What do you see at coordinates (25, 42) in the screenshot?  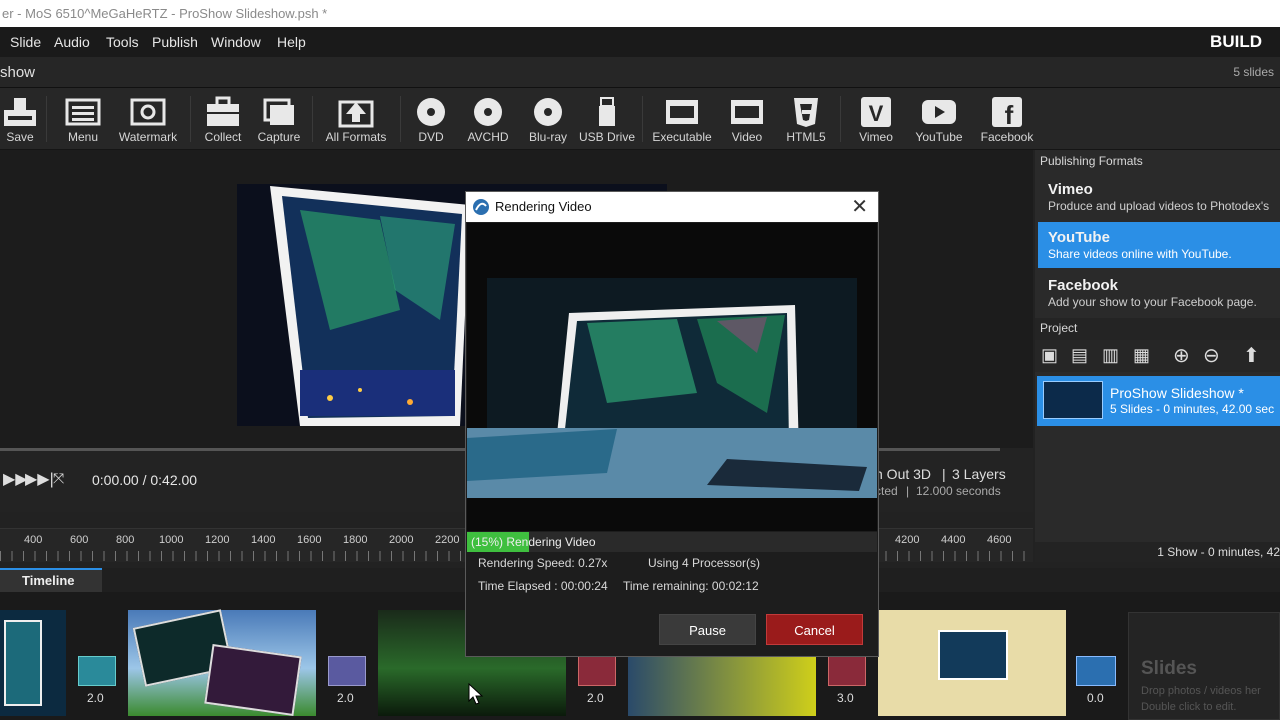 I see `menu-slide: Slide` at bounding box center [25, 42].